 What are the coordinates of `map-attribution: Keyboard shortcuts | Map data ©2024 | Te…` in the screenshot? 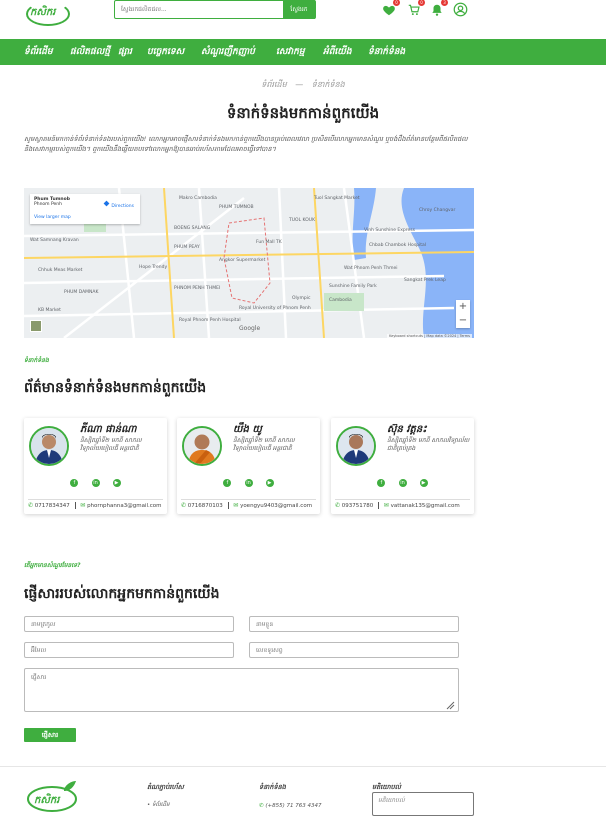 It's located at (429, 336).